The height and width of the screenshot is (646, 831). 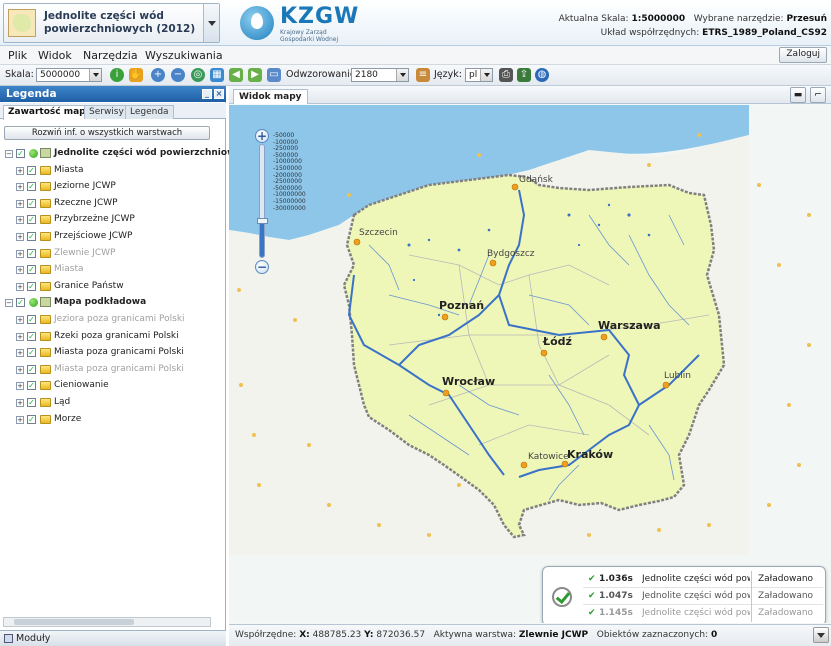 What do you see at coordinates (113, 187) in the screenshot?
I see `layer-row: + ✓ Jeziorne JCWP` at bounding box center [113, 187].